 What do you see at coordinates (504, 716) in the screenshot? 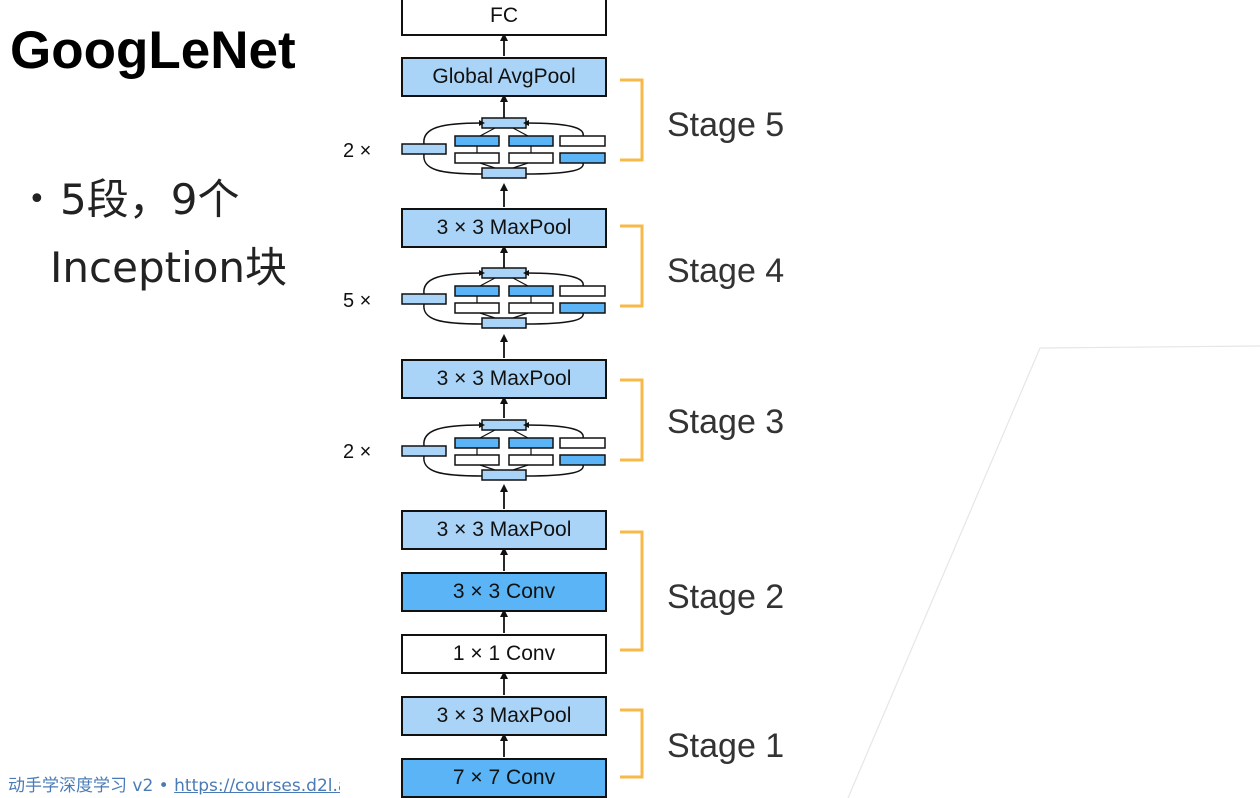
I see `maxpool-layer-stage1: 3 × 3 MaxPool` at bounding box center [504, 716].